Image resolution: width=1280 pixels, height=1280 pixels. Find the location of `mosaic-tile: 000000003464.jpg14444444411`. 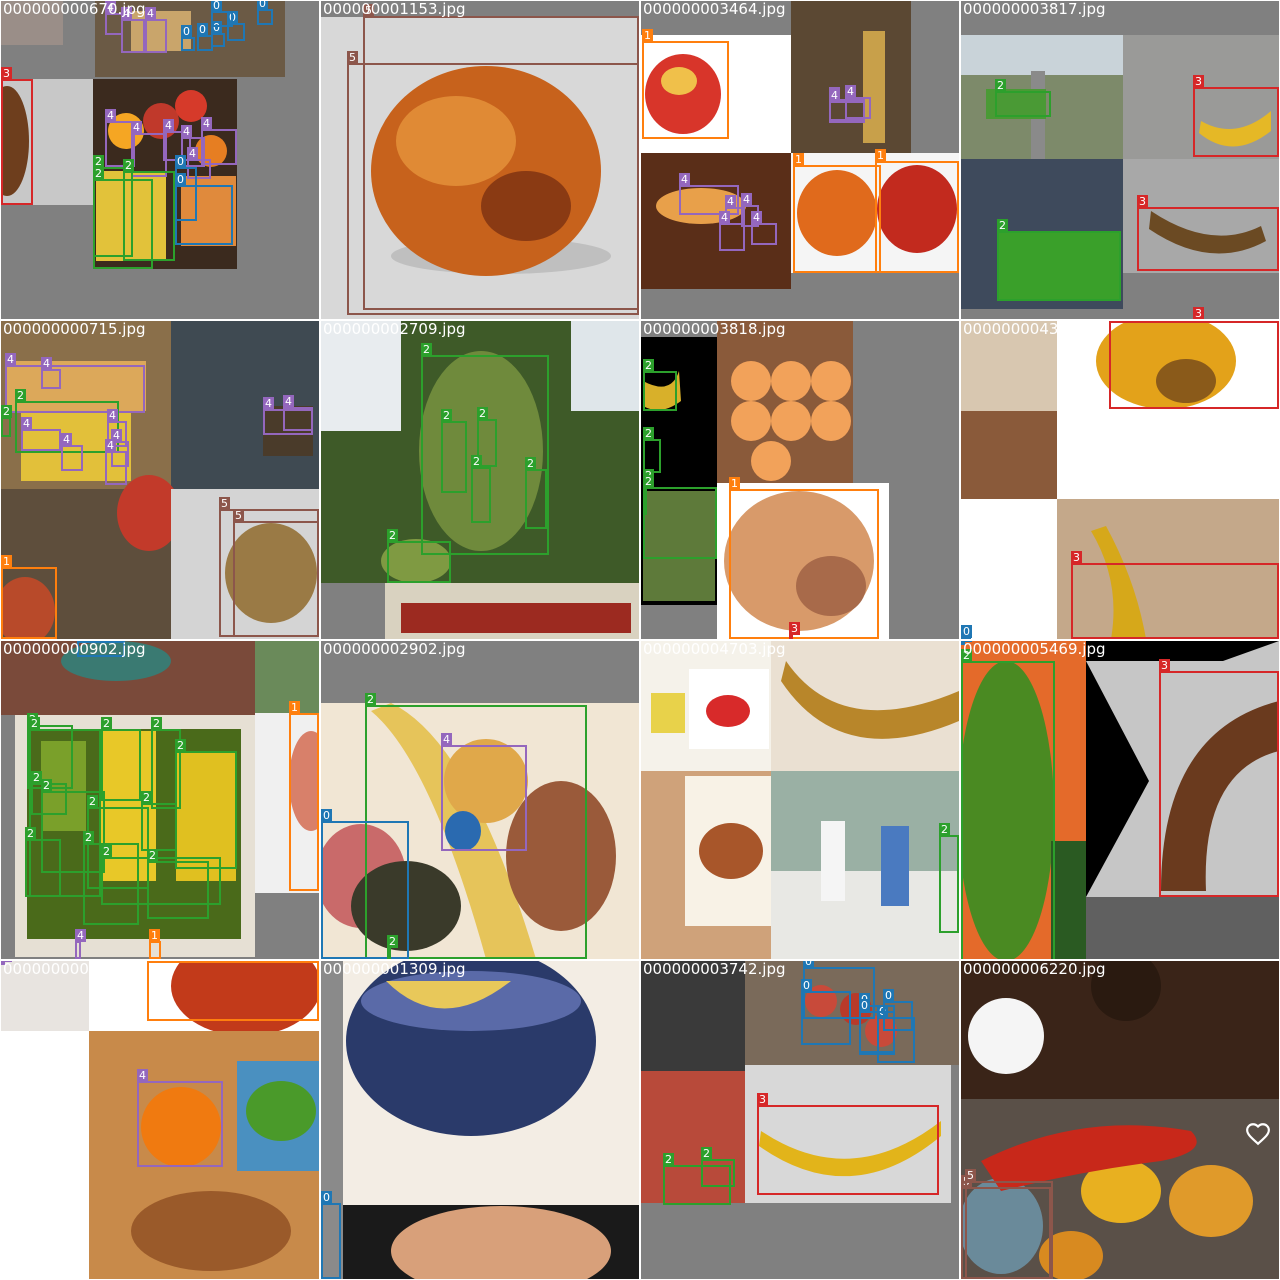

mosaic-tile: 000000003464.jpg14444444411 is located at coordinates (800, 160).